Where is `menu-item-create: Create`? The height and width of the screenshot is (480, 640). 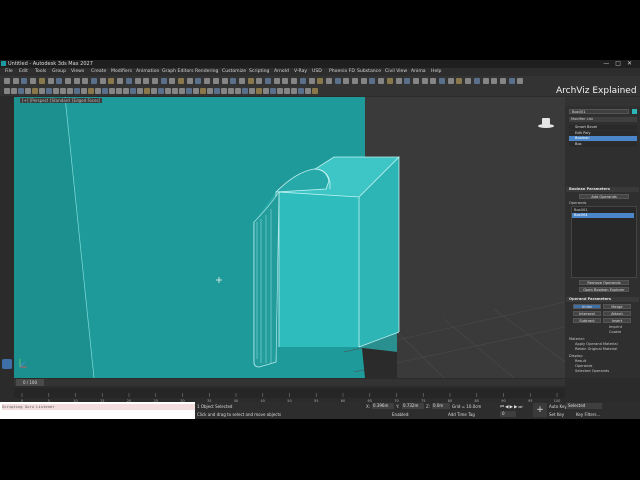 menu-item-create: Create is located at coordinates (98, 72).